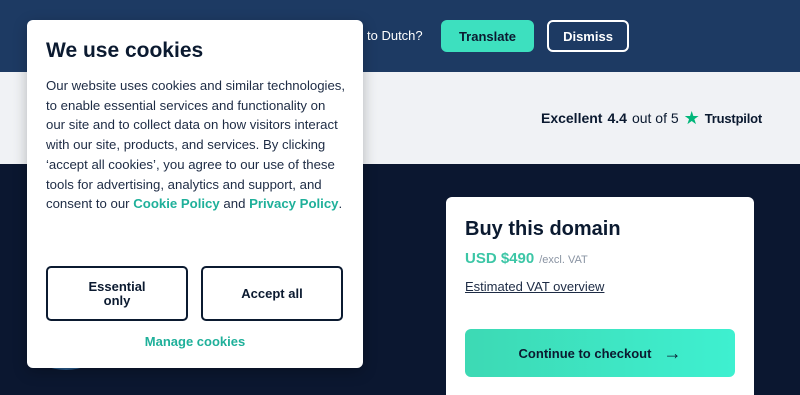 This screenshot has height=395, width=800. What do you see at coordinates (395, 35) in the screenshot?
I see `translate-question: to Dutch?` at bounding box center [395, 35].